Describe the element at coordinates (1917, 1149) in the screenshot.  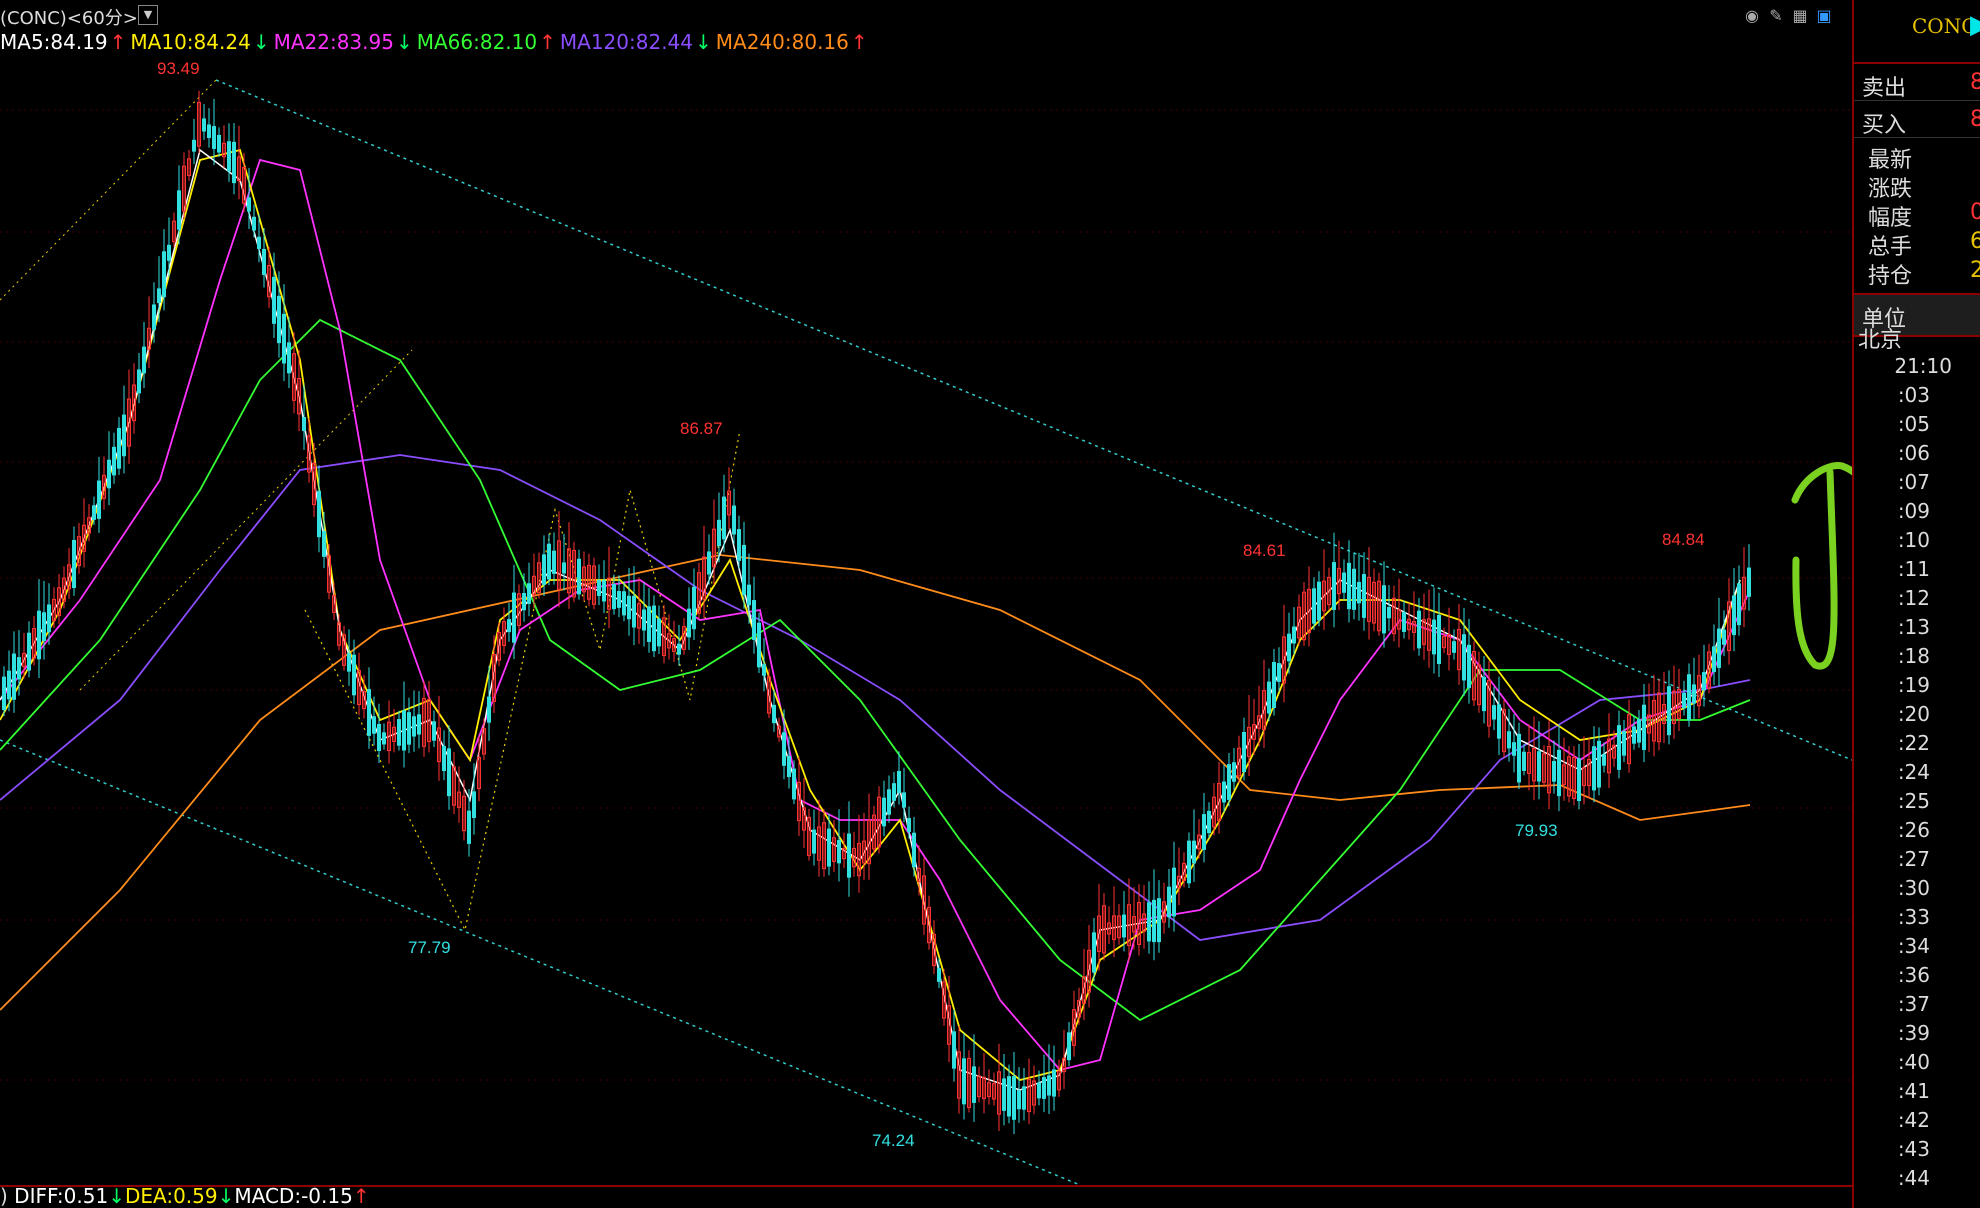
I see `tick-time: :43` at that location.